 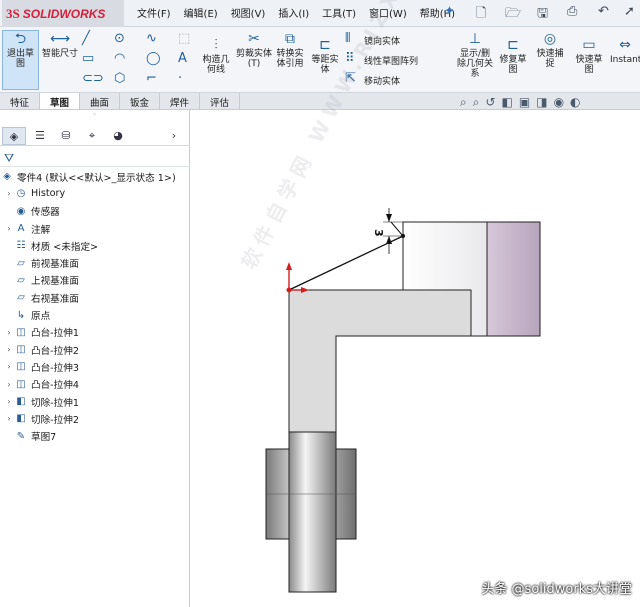 What do you see at coordinates (95, 228) in the screenshot?
I see `tree-node: › A 注解` at bounding box center [95, 228].